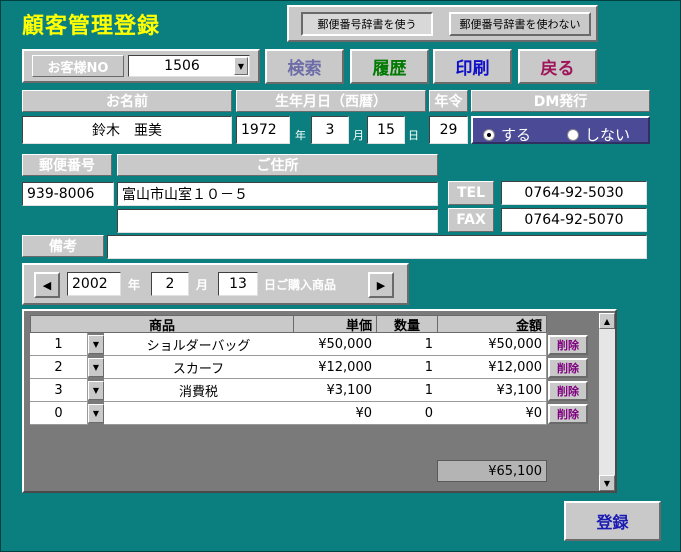 This screenshot has height=552, width=681. What do you see at coordinates (335, 413) in the screenshot?
I see `row-price: ¥0` at bounding box center [335, 413].